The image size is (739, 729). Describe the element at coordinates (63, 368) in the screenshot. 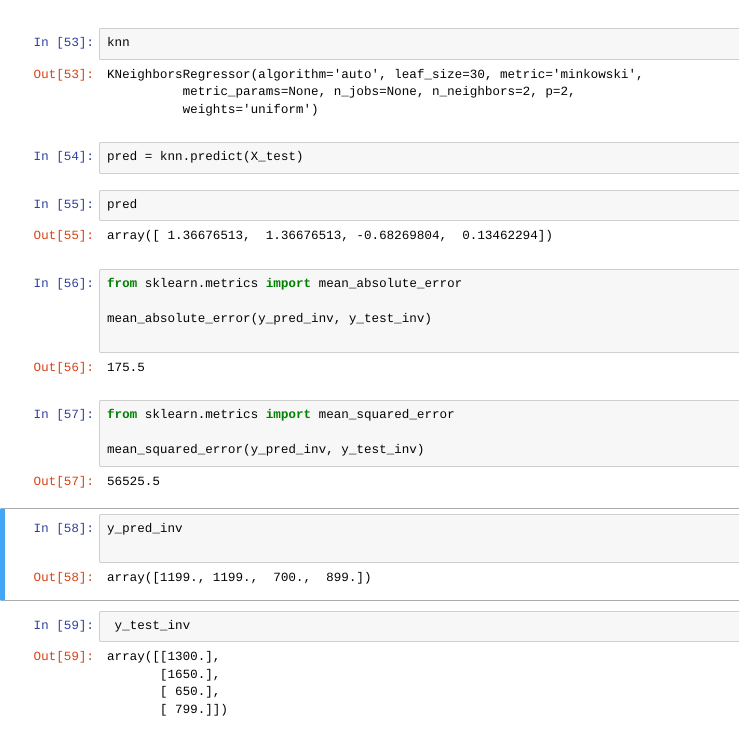

I see `output-prompt: Out[56]:` at that location.